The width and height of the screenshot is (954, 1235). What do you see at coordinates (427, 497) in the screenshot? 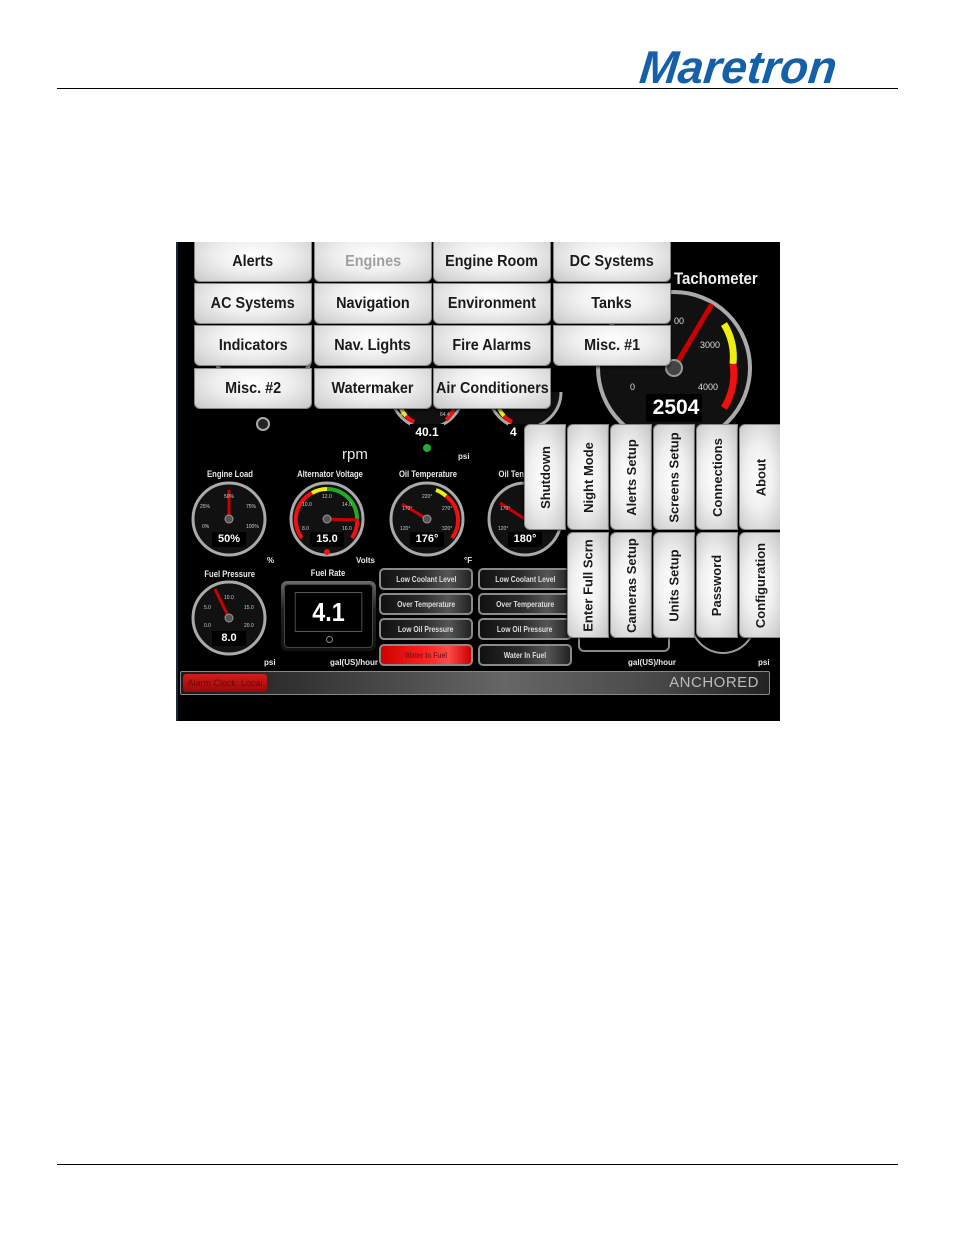
I see `tick-label: 220°` at bounding box center [427, 497].